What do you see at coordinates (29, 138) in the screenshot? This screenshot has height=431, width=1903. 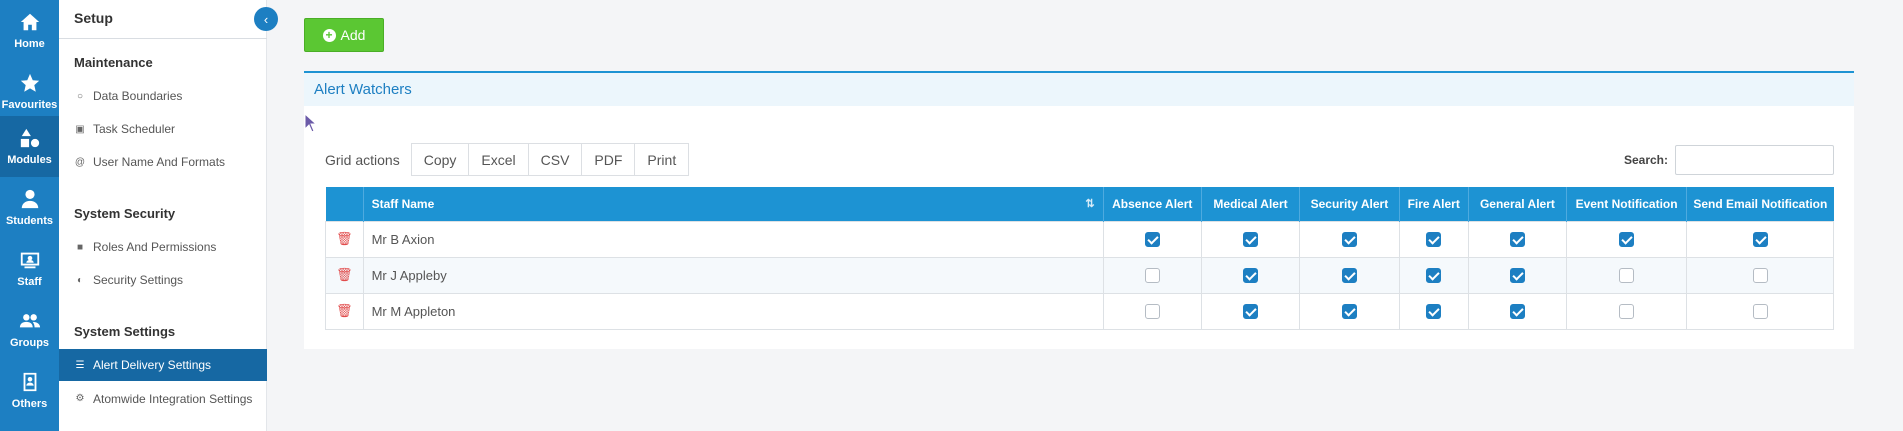 I see `shapes-icon` at bounding box center [29, 138].